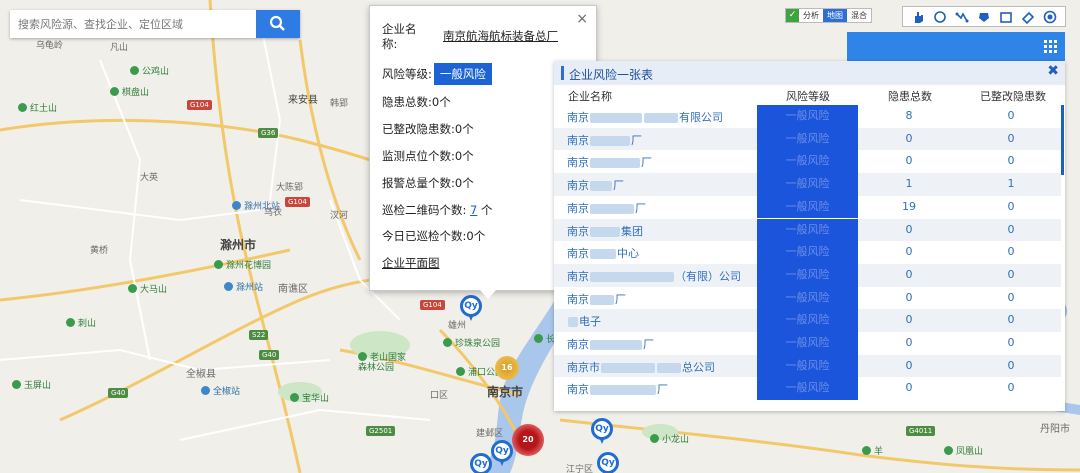 Image resolution: width=1080 pixels, height=473 pixels. What do you see at coordinates (507, 368) in the screenshot?
I see `cluster-marker: 16` at bounding box center [507, 368].